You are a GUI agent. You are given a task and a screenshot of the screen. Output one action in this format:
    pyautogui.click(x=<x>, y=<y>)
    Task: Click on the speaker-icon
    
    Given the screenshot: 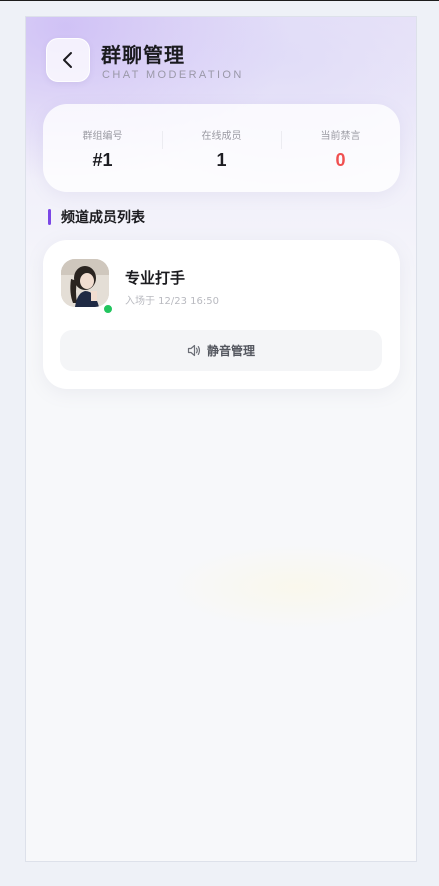 What is the action you would take?
    pyautogui.click(x=194, y=350)
    